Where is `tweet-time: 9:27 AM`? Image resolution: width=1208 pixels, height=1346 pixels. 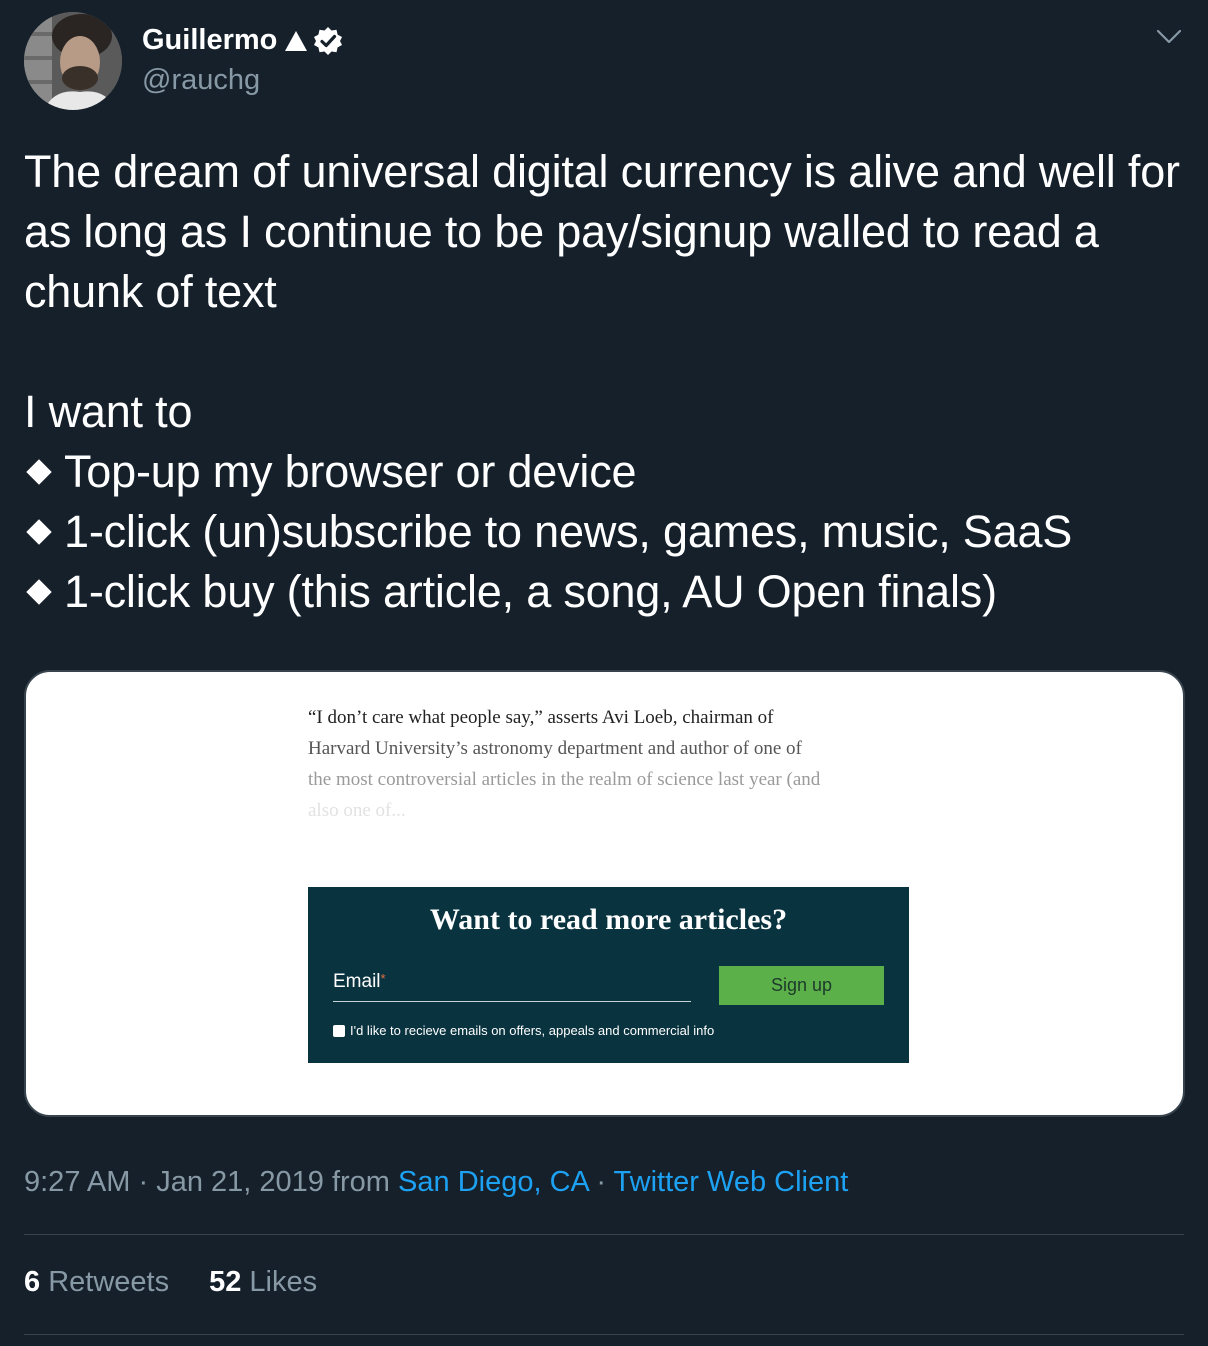
tweet-time: 9:27 AM is located at coordinates (77, 1182).